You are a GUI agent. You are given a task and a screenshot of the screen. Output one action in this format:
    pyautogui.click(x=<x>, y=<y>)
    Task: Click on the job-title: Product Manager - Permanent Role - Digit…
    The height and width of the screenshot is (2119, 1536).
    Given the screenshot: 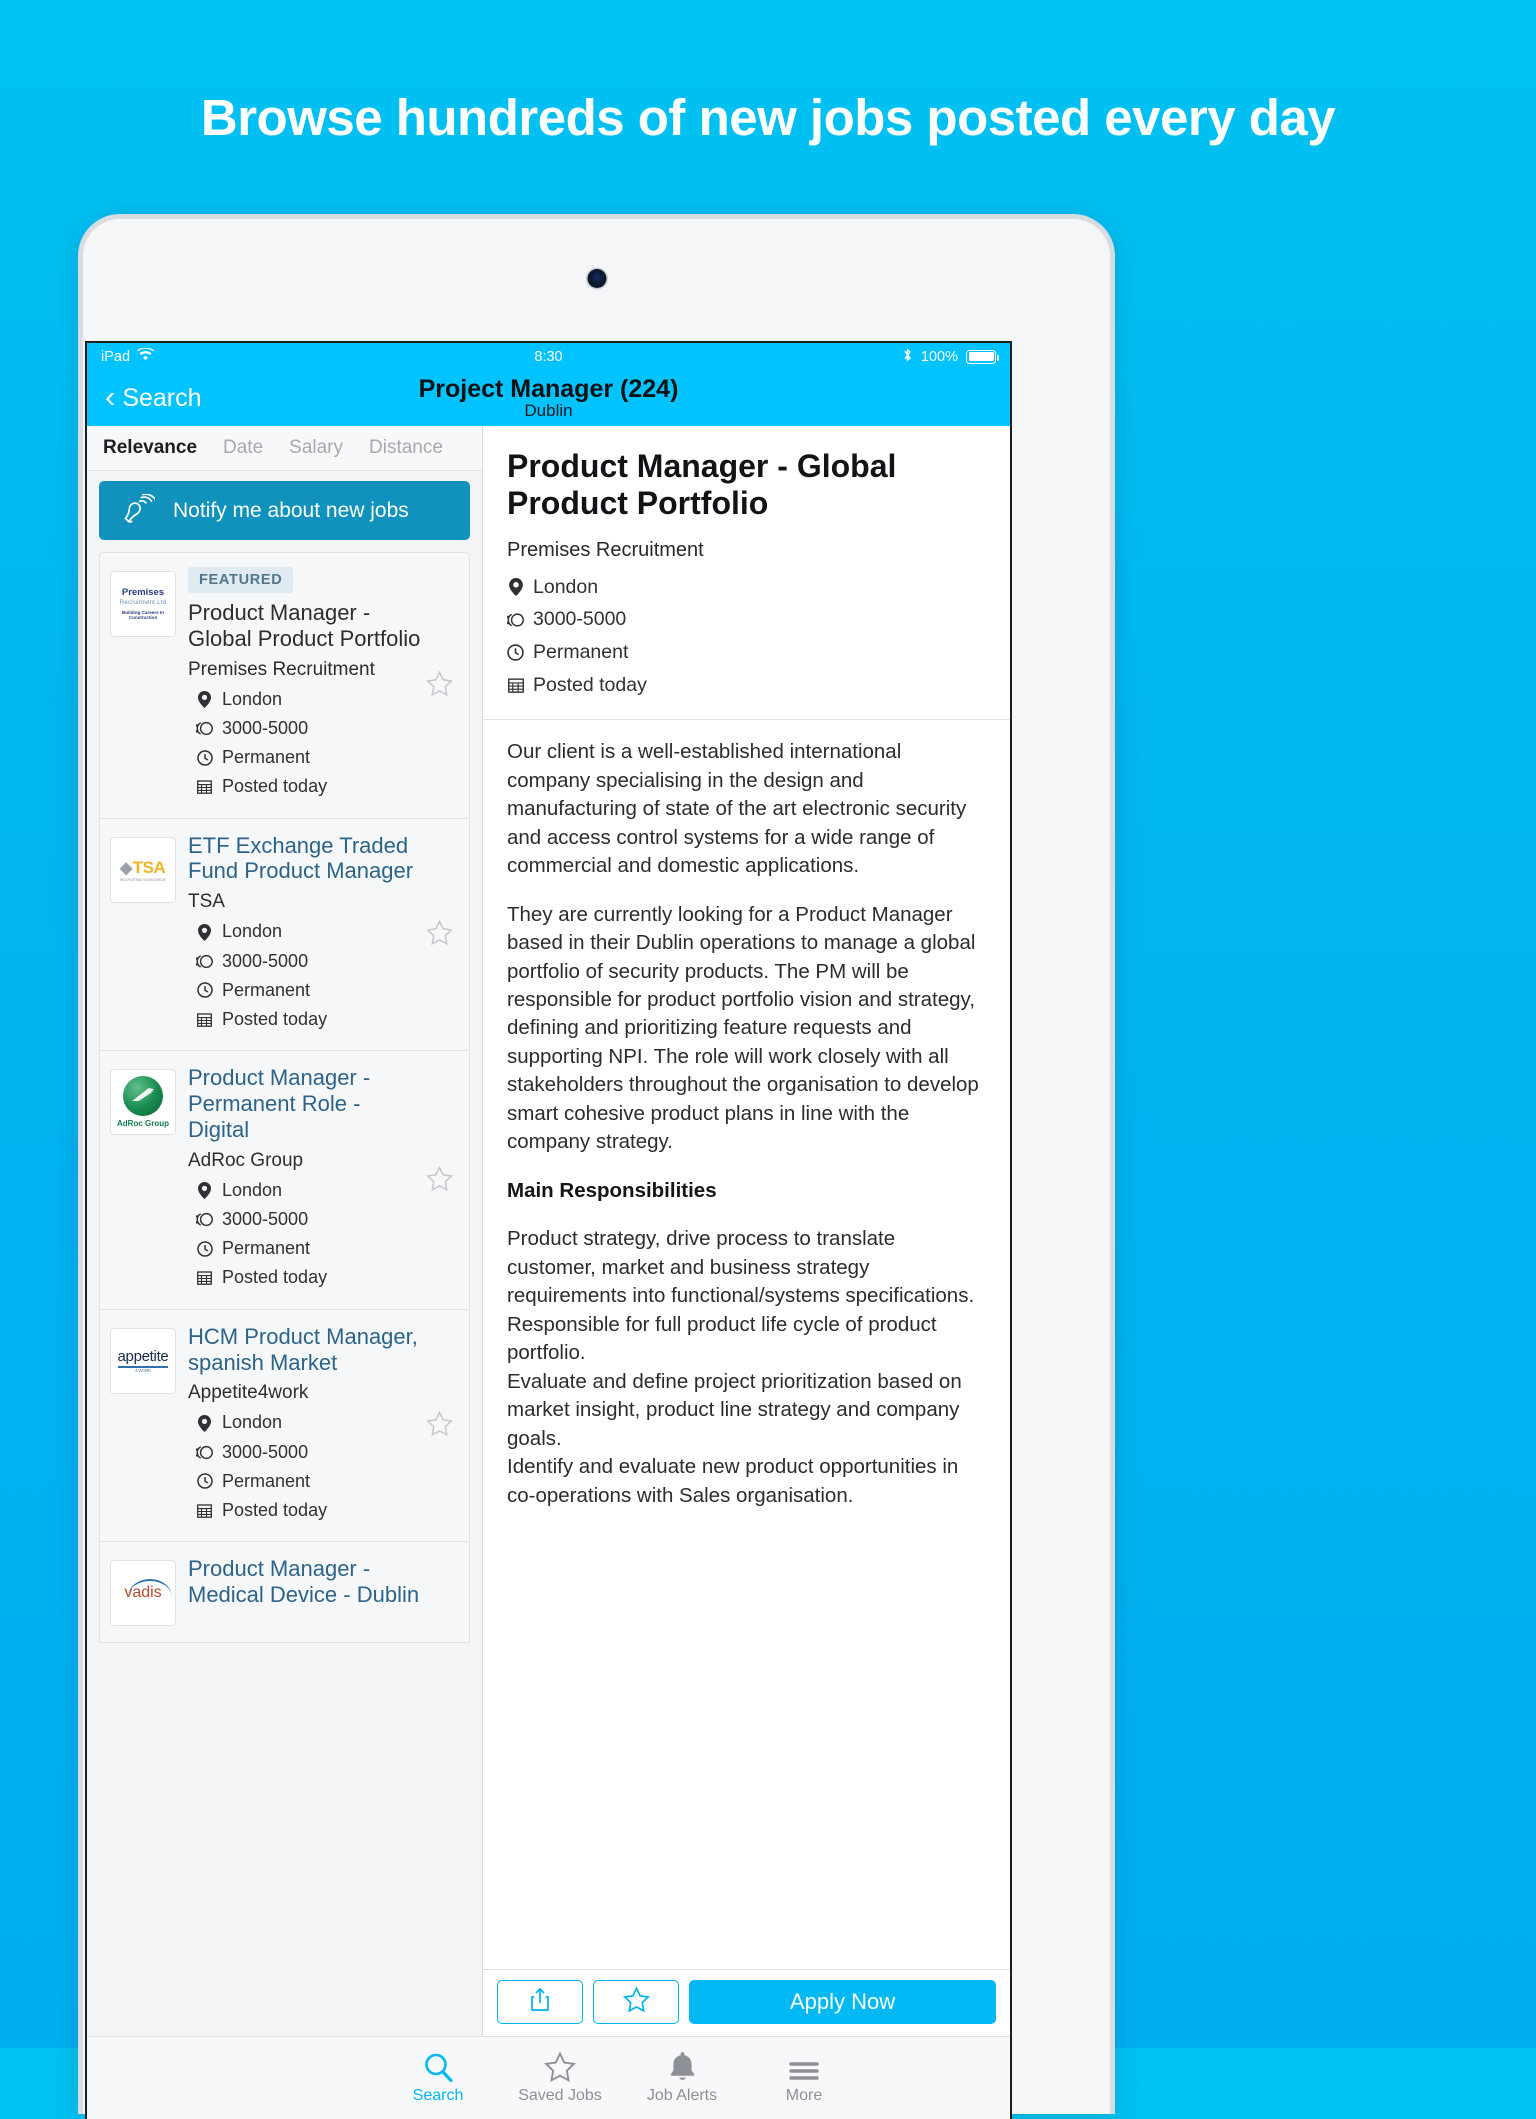 What is the action you would take?
    pyautogui.click(x=305, y=1104)
    